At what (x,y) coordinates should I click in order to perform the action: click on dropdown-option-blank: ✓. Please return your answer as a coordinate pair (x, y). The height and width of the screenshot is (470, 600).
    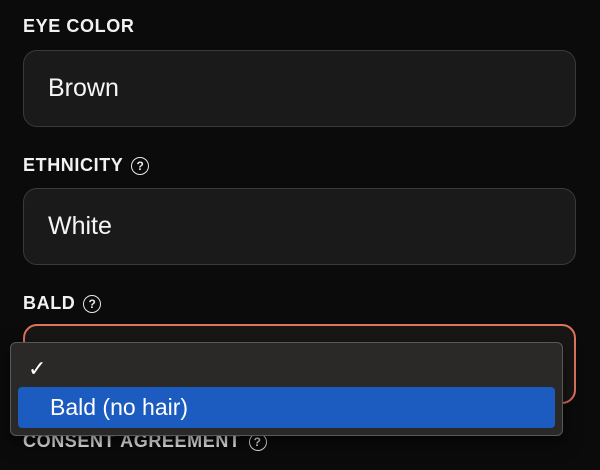
    Looking at the image, I should click on (286, 369).